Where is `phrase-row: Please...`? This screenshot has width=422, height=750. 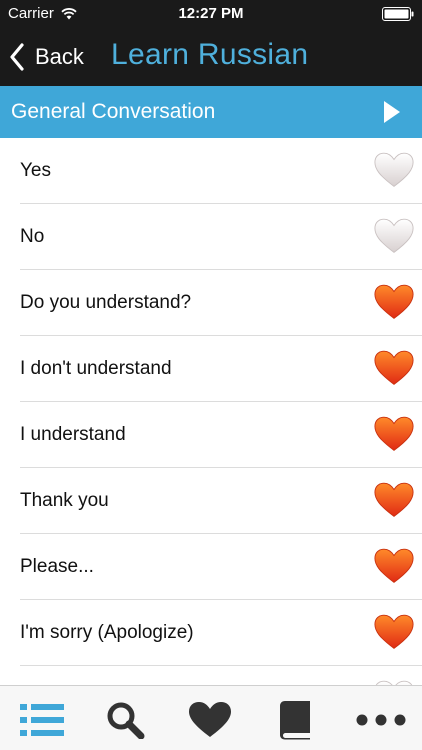
phrase-row: Please... is located at coordinates (211, 567).